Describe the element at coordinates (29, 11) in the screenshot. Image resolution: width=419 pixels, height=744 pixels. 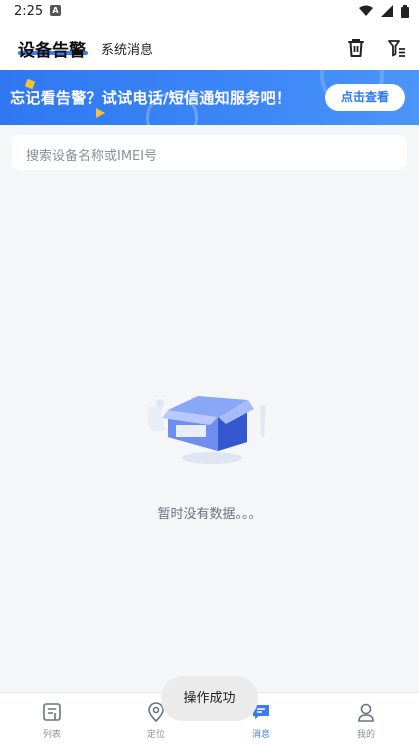
I see `status-time: 2:25` at that location.